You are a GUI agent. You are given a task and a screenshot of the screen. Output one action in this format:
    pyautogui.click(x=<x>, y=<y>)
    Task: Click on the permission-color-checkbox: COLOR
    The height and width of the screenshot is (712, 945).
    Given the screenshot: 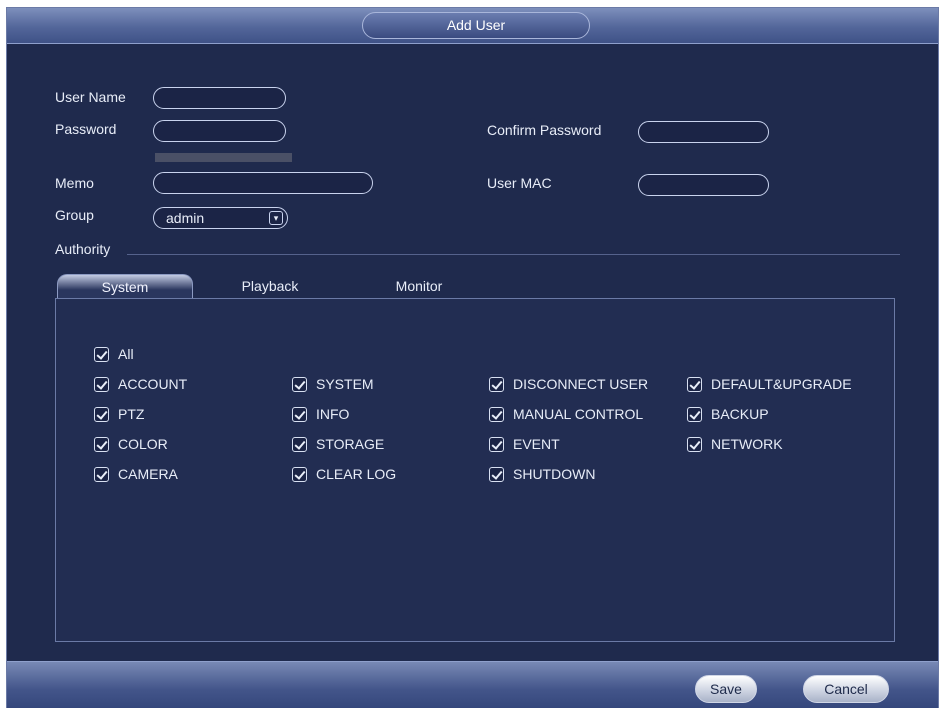 What is the action you would take?
    pyautogui.click(x=131, y=444)
    